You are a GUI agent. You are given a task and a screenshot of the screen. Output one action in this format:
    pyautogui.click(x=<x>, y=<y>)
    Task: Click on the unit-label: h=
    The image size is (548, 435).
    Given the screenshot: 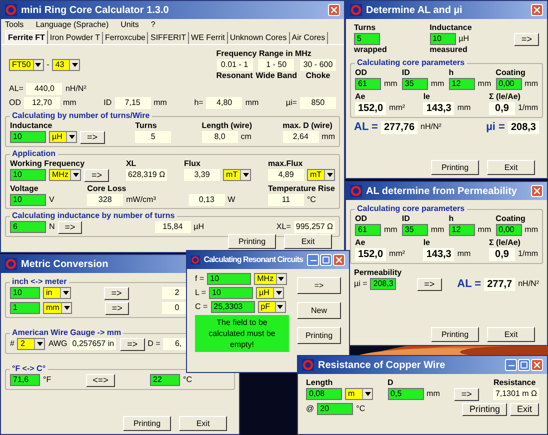 What is the action you would take?
    pyautogui.click(x=199, y=103)
    